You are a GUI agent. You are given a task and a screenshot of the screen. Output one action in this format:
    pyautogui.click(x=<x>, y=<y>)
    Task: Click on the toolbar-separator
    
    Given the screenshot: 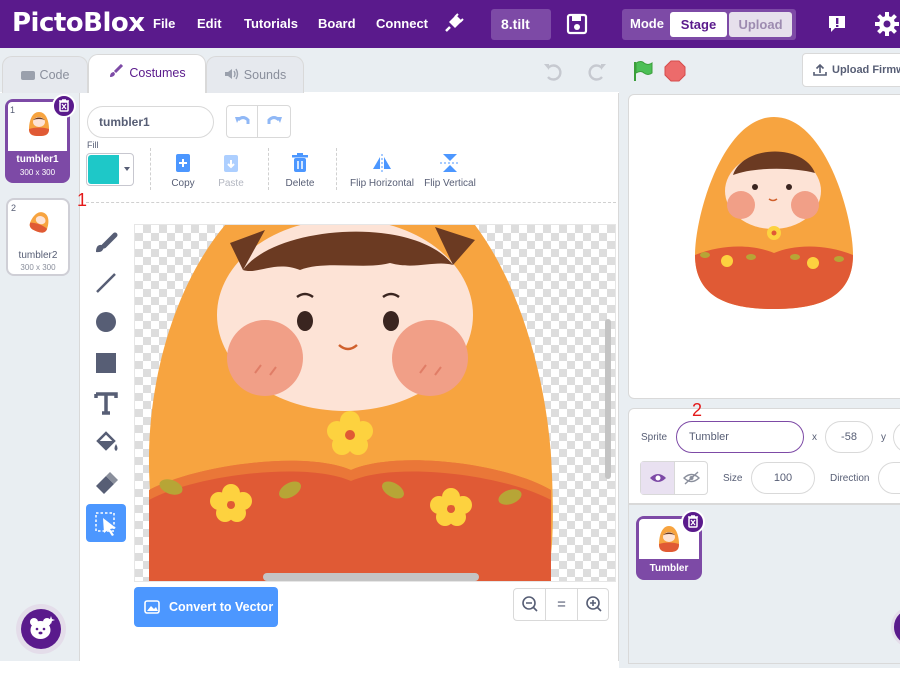 What is the action you would take?
    pyautogui.click(x=351, y=202)
    